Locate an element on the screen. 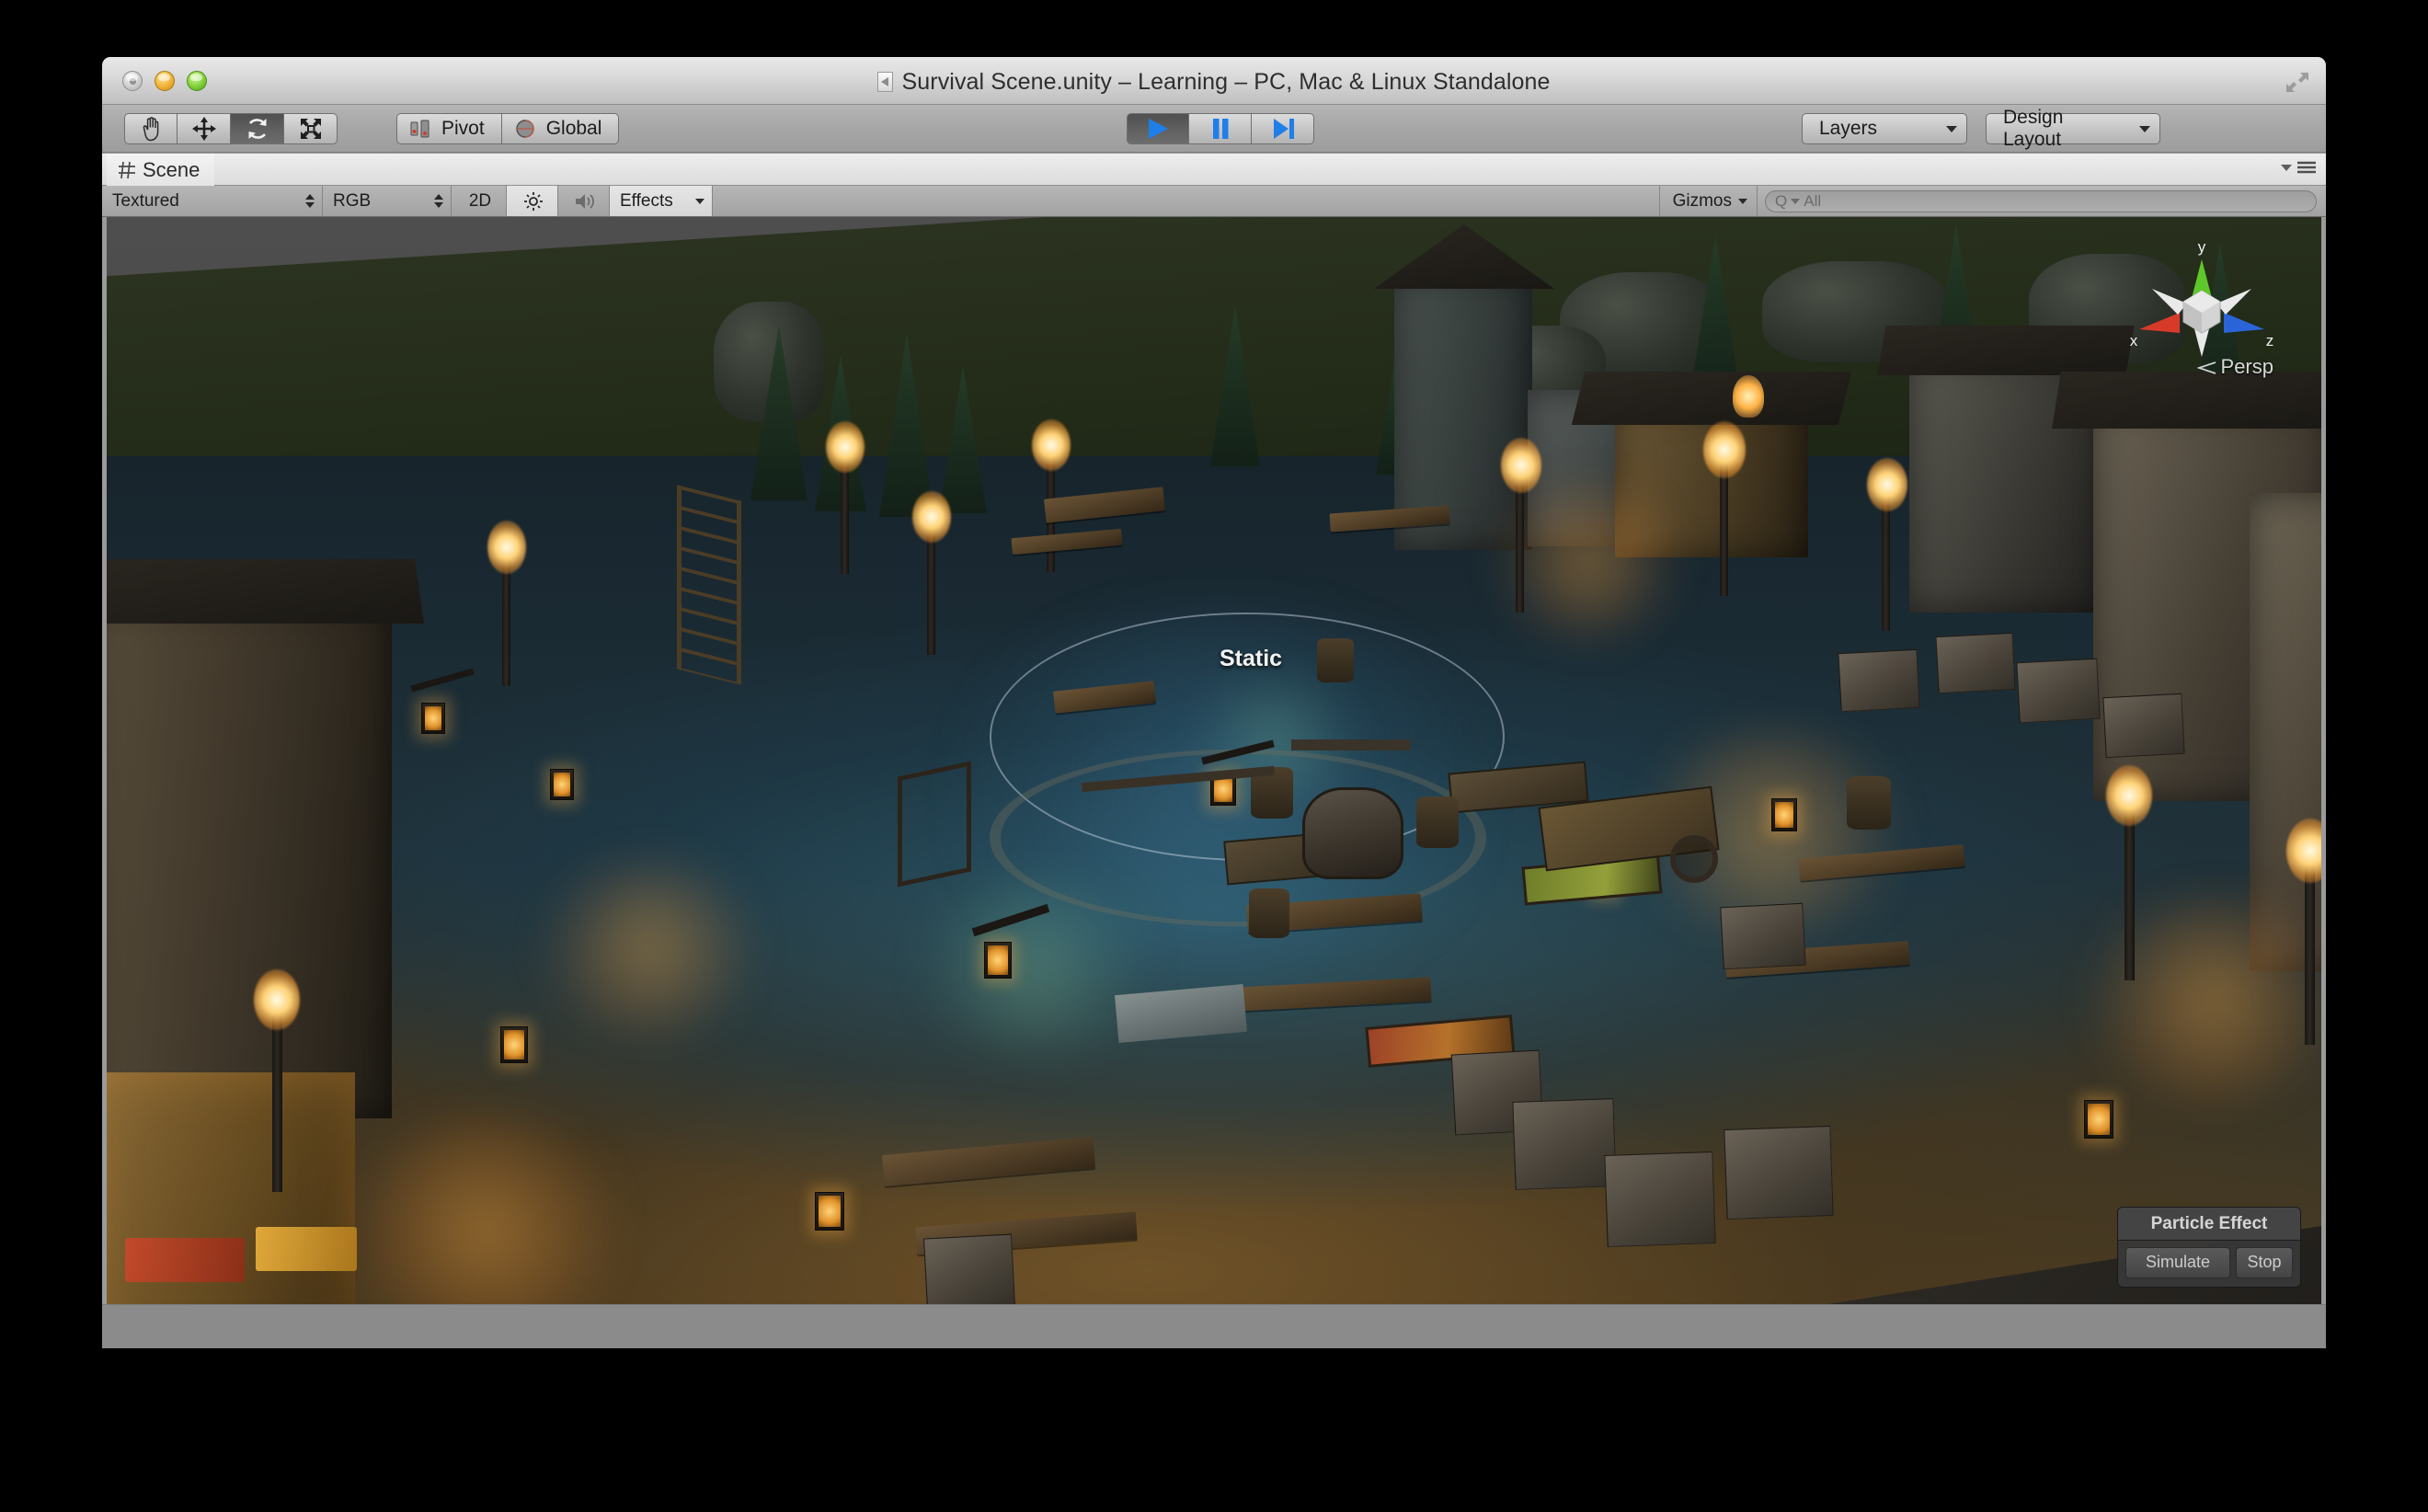 The width and height of the screenshot is (2428, 1512). pause-button is located at coordinates (1220, 128).